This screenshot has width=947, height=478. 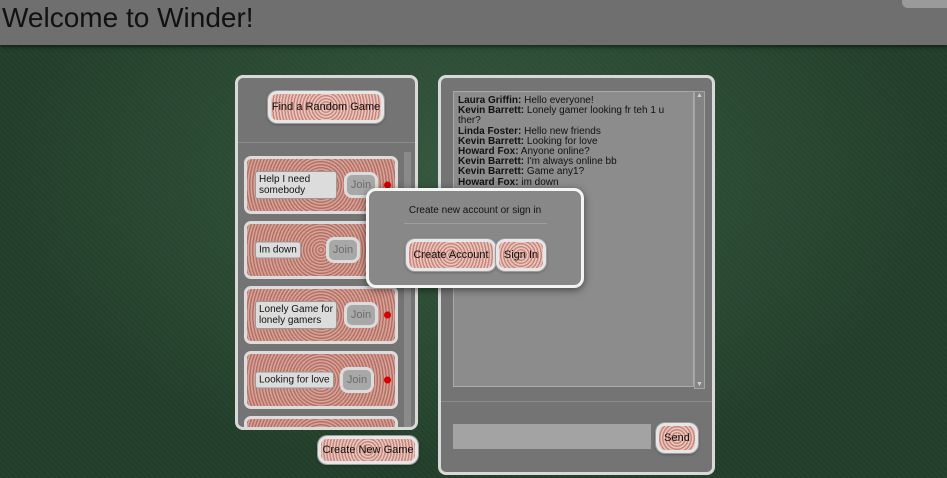 What do you see at coordinates (296, 185) in the screenshot?
I see `game-name: Help I need somebody` at bounding box center [296, 185].